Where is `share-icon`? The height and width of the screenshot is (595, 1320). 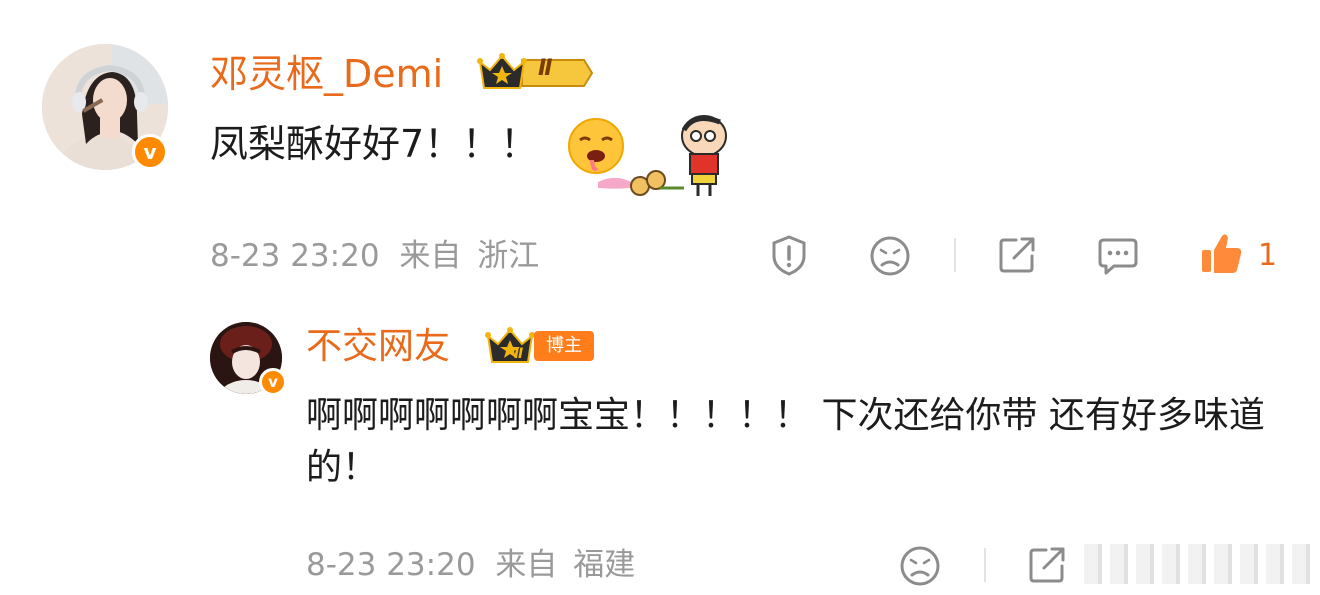 share-icon is located at coordinates (1017, 257).